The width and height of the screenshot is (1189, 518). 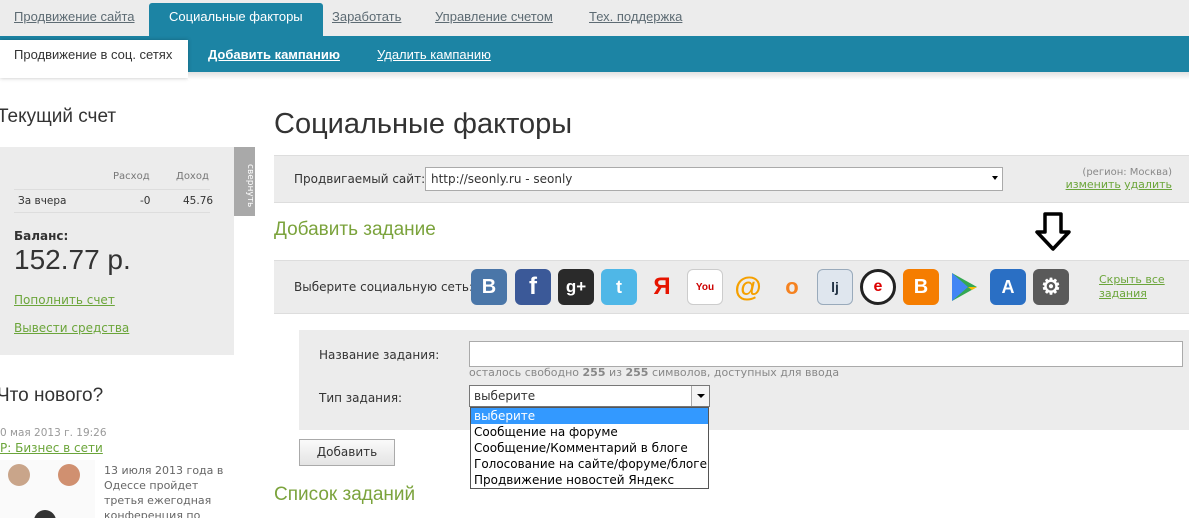 What do you see at coordinates (1127, 172) in the screenshot?
I see `region-label: (регион: Москва)` at bounding box center [1127, 172].